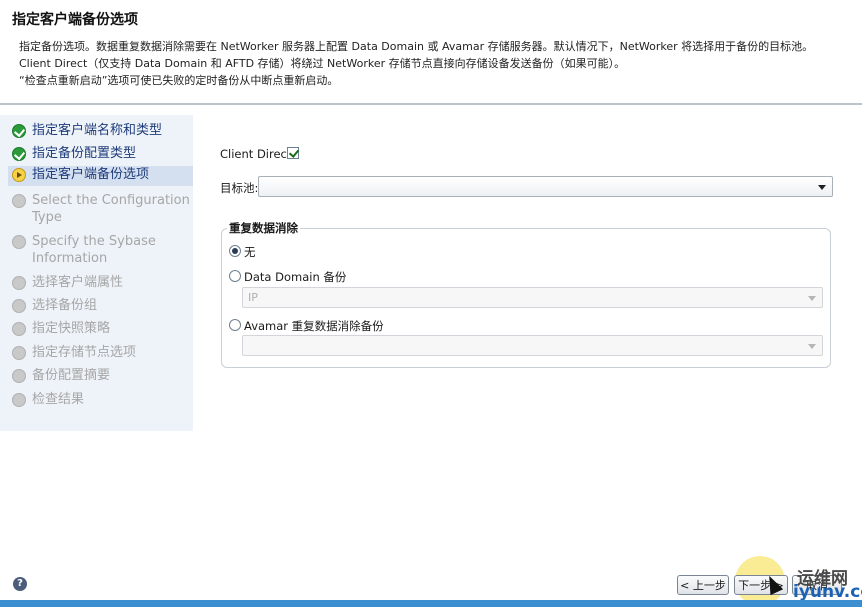 The height and width of the screenshot is (607, 862). What do you see at coordinates (75, 20) in the screenshot?
I see `page-title: 指定客户端备份选项` at bounding box center [75, 20].